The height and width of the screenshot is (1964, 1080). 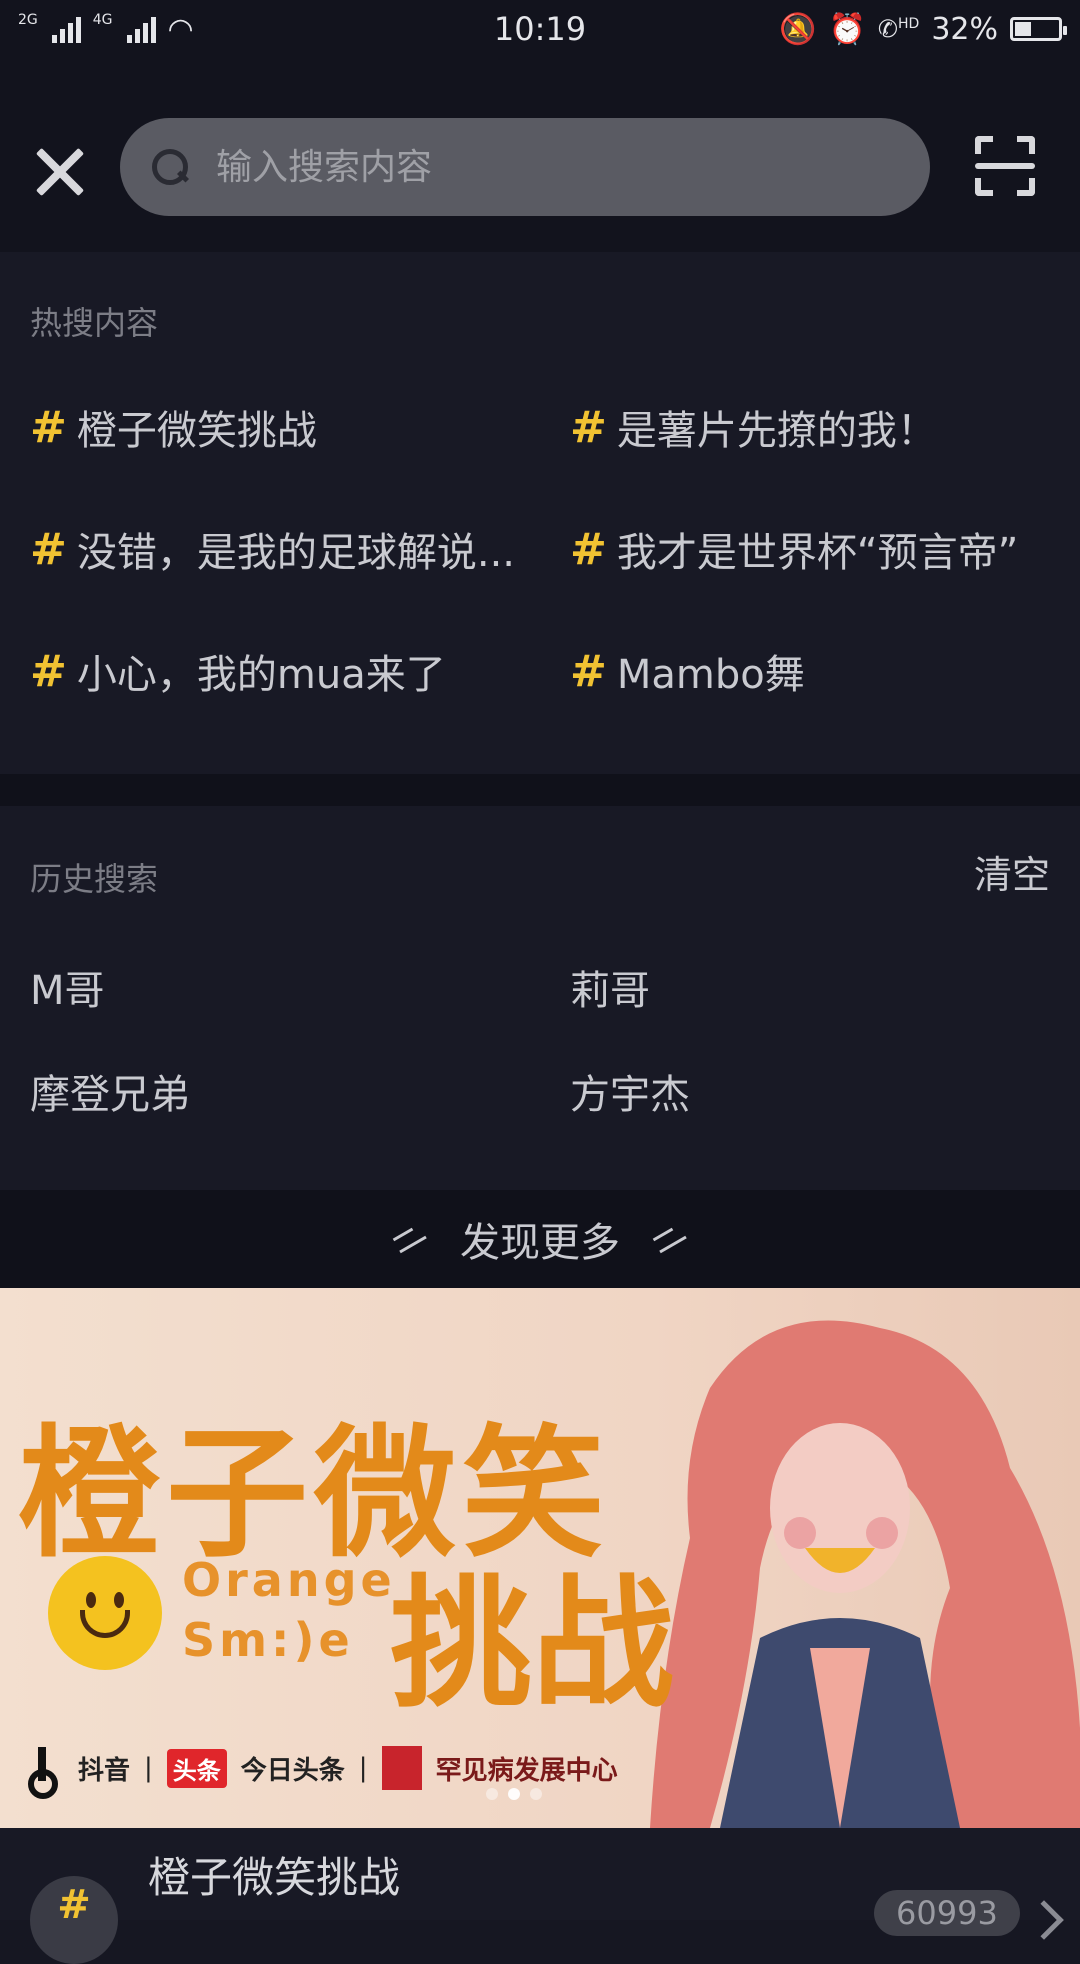 What do you see at coordinates (947, 1913) in the screenshot?
I see `topic-count-badge: 60993` at bounding box center [947, 1913].